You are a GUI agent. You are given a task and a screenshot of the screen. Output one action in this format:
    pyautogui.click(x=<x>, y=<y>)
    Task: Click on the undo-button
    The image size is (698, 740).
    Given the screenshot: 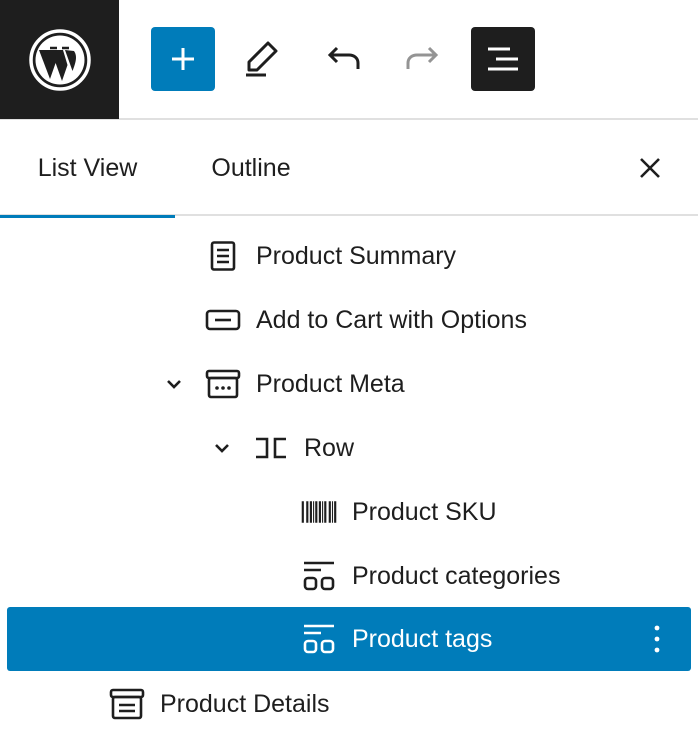 What is the action you would take?
    pyautogui.click(x=343, y=59)
    